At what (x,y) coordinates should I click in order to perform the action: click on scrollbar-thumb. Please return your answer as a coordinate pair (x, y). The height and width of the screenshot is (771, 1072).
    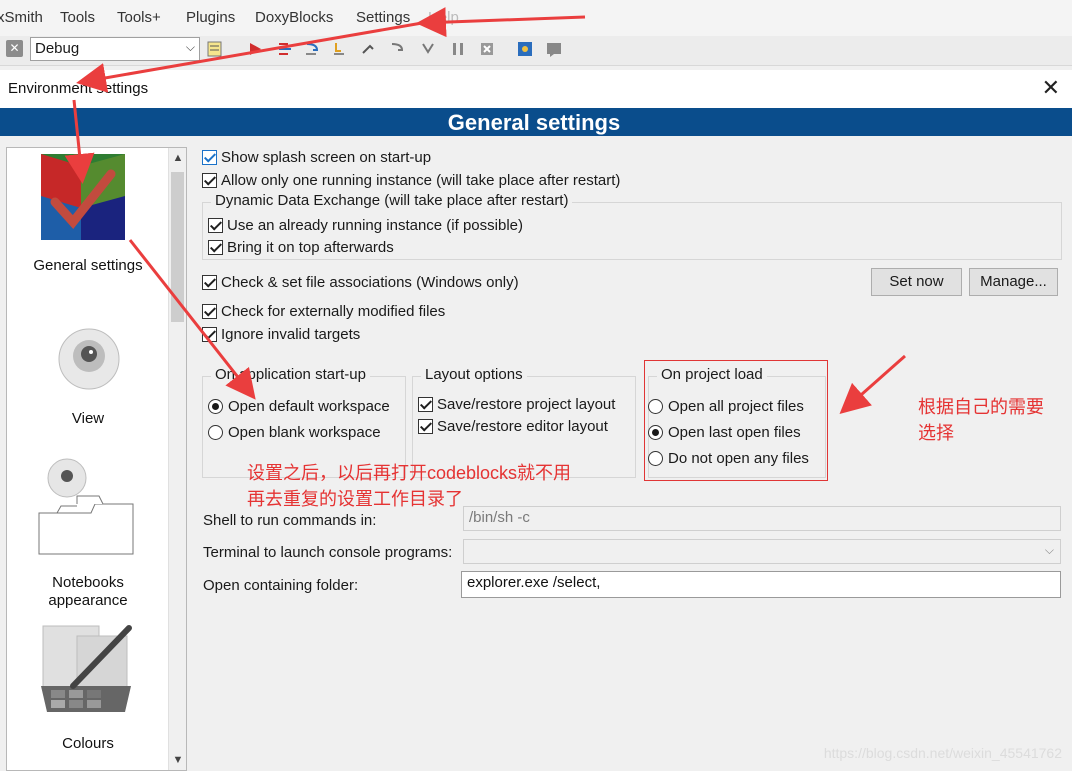
    Looking at the image, I should click on (177, 247).